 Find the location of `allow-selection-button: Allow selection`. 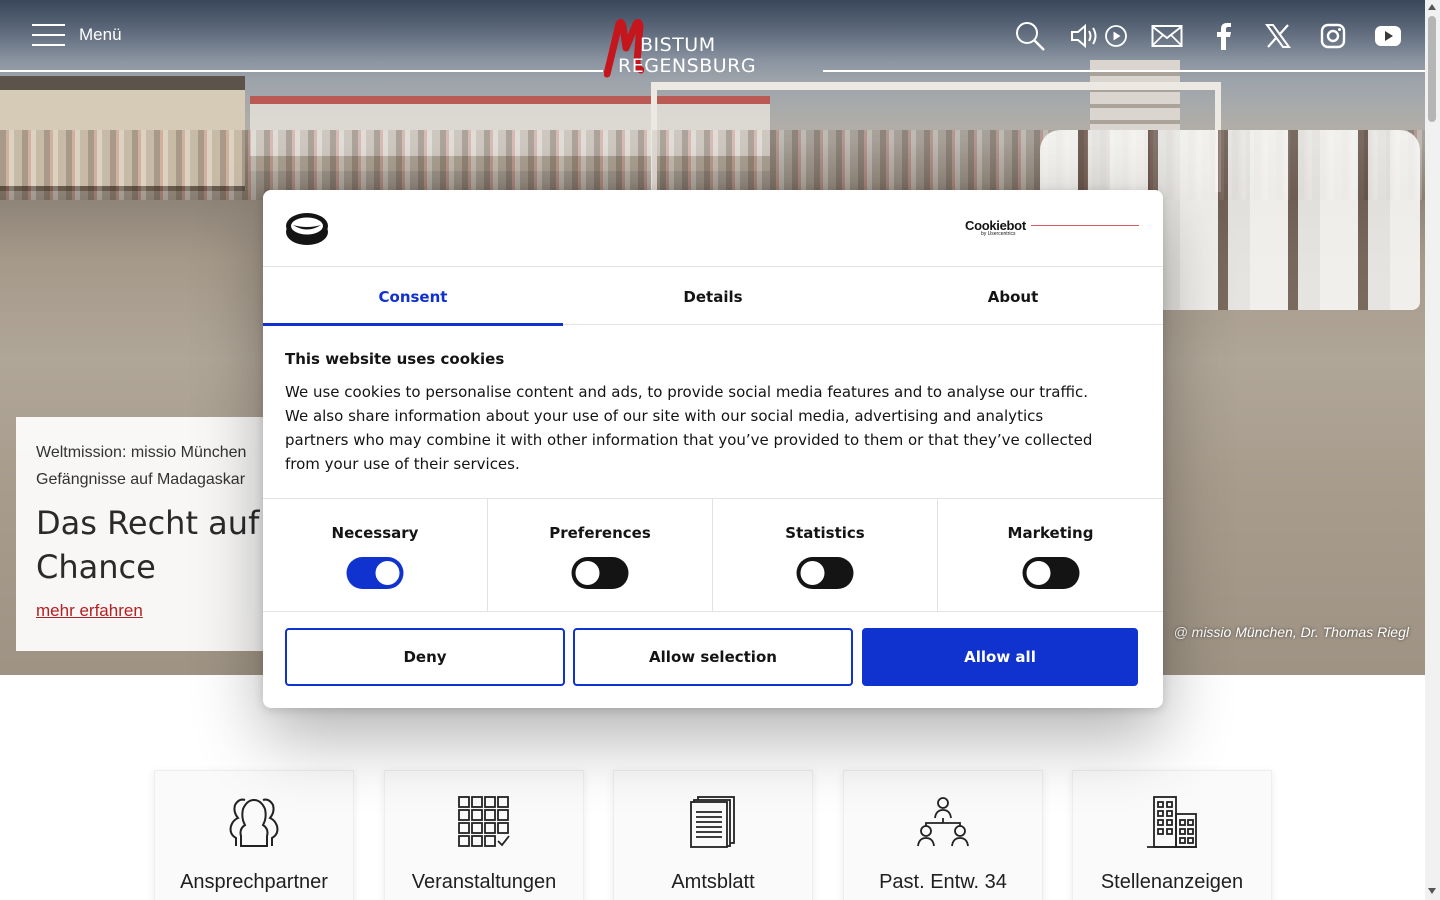

allow-selection-button: Allow selection is located at coordinates (713, 657).